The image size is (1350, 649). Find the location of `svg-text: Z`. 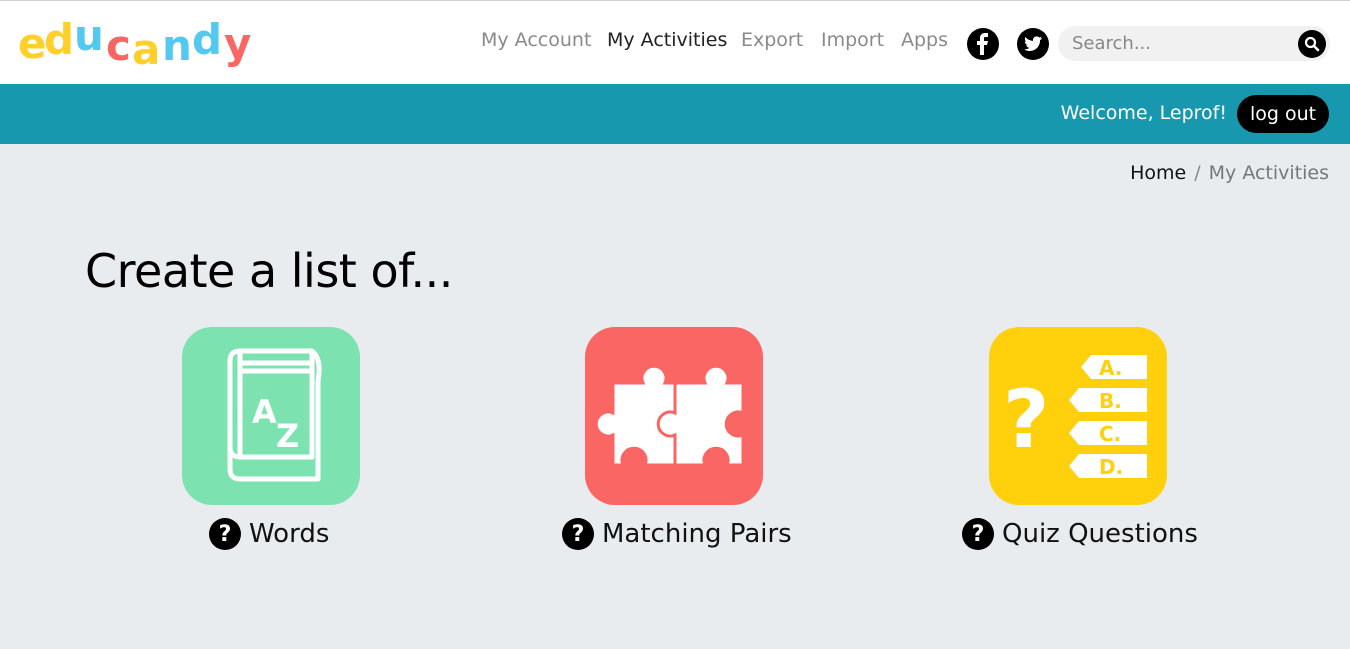

svg-text: Z is located at coordinates (287, 436).